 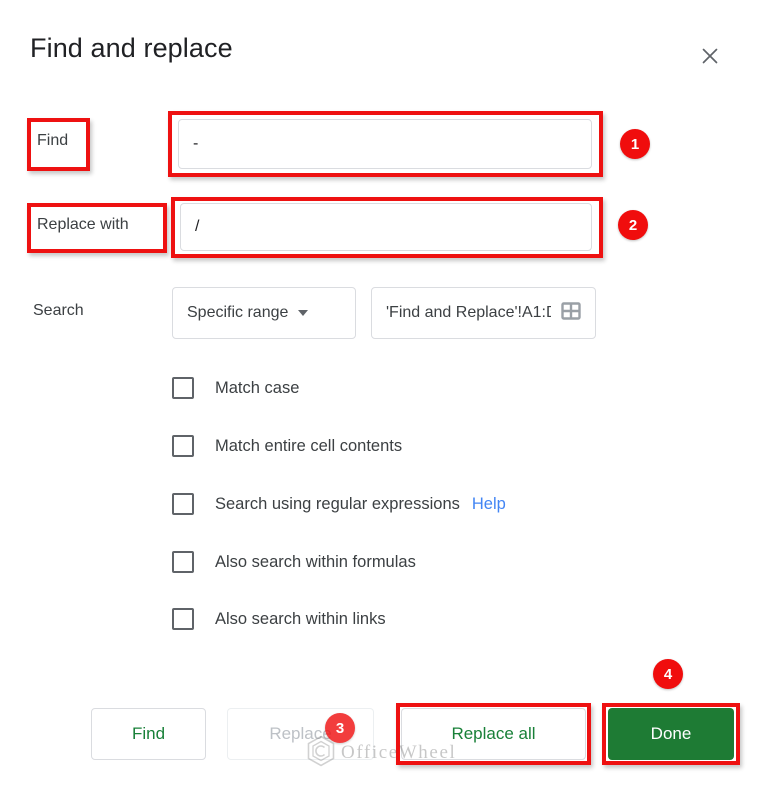 What do you see at coordinates (340, 728) in the screenshot?
I see `step-badge-3: 3` at bounding box center [340, 728].